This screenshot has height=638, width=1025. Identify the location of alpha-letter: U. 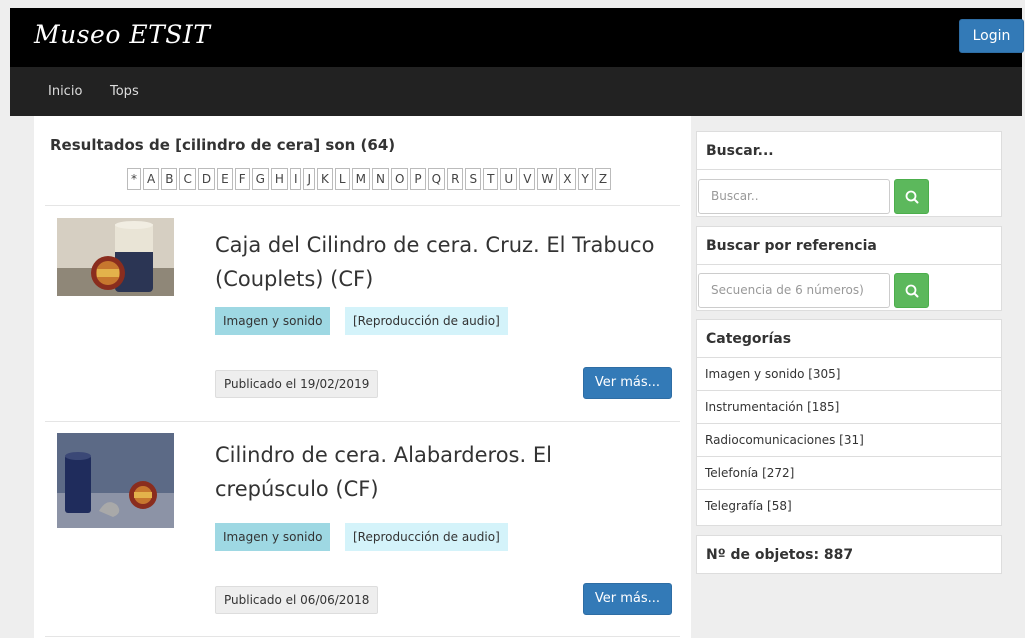
(509, 179).